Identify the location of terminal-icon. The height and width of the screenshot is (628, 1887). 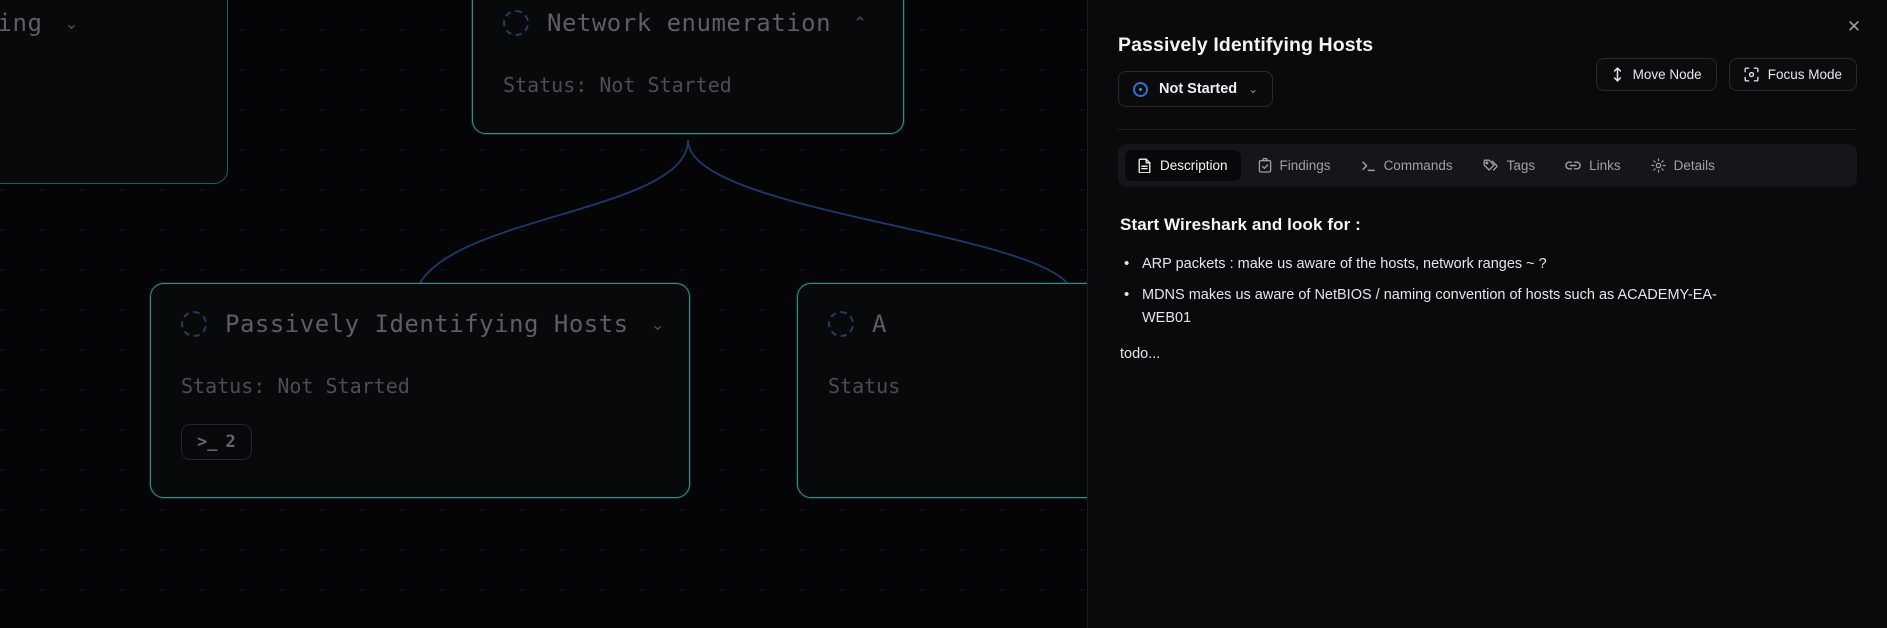
(1368, 166).